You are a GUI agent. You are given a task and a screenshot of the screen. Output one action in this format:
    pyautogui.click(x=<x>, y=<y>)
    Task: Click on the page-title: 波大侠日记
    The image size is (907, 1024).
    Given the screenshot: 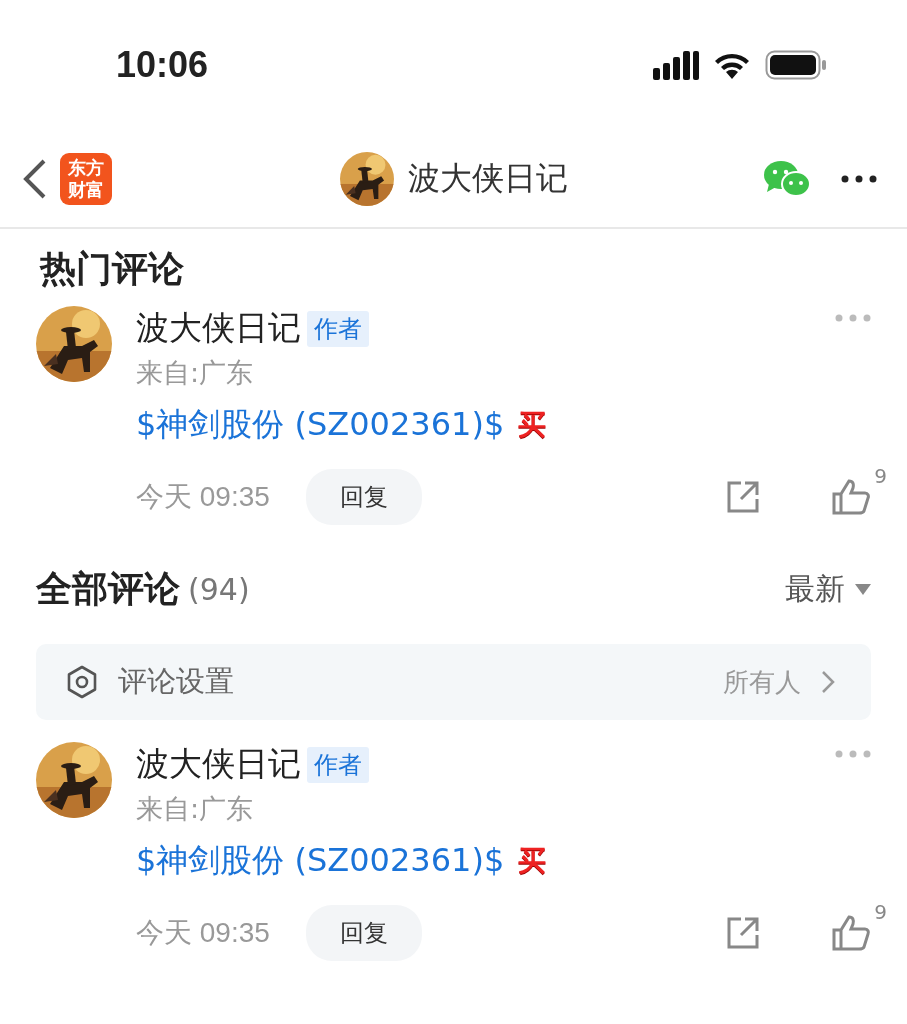 What is the action you would take?
    pyautogui.click(x=487, y=178)
    